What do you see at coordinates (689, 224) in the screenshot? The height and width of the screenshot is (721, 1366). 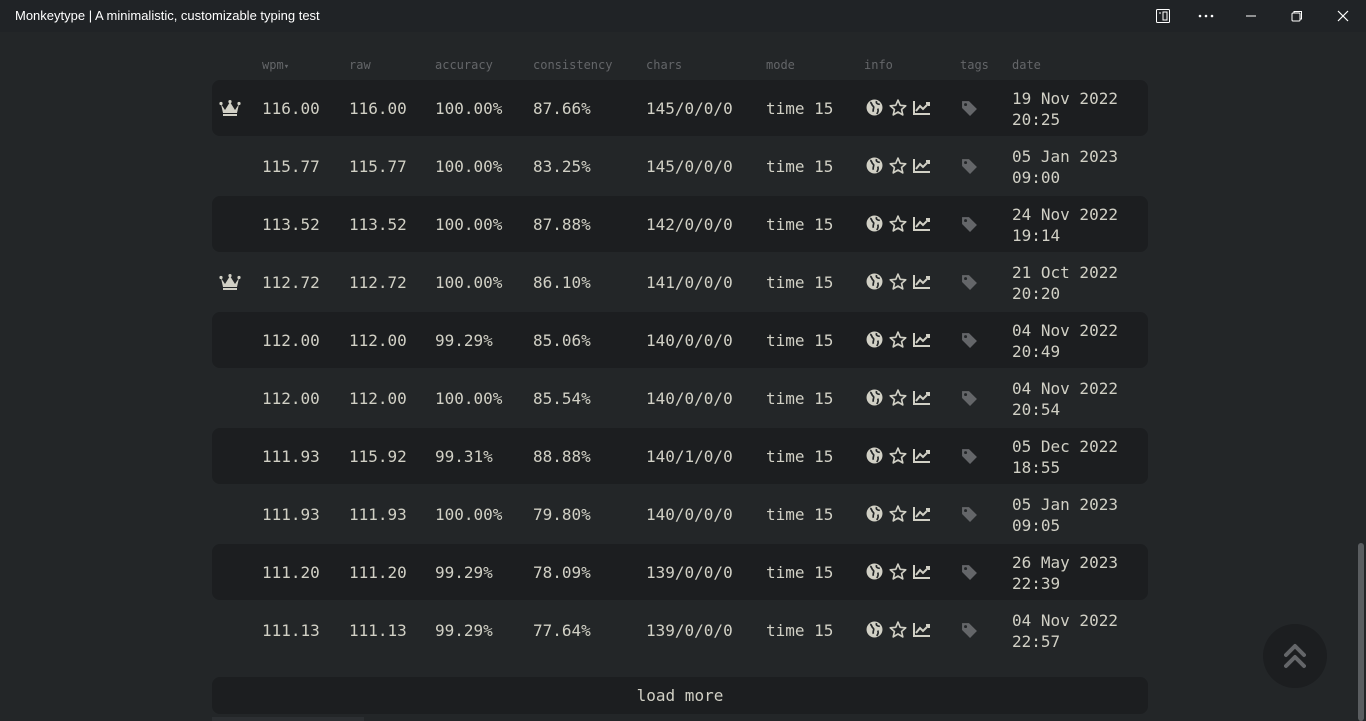 I see `cell-chars: 142/0/0/0` at bounding box center [689, 224].